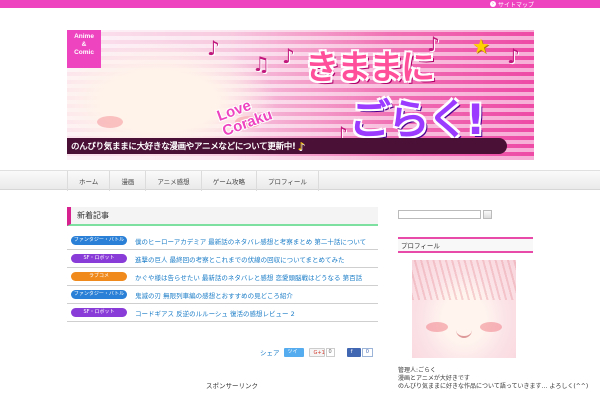 The height and width of the screenshot is (400, 600). Describe the element at coordinates (367, 352) in the screenshot. I see `facebook-count: 0` at that location.